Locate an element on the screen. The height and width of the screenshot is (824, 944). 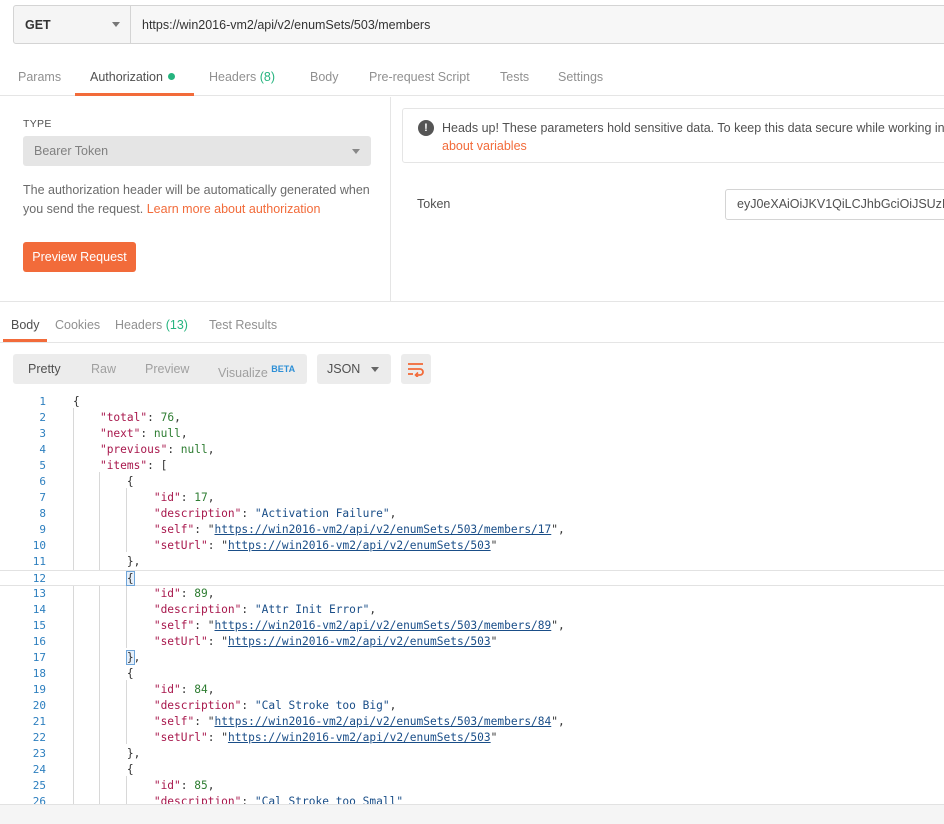
tab-headers: Headers (8) is located at coordinates (242, 76).